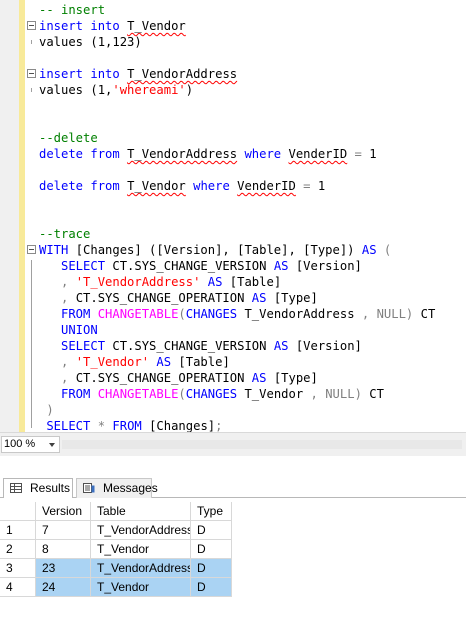 The image size is (466, 618). I want to click on code-token: CT, so click(372, 394).